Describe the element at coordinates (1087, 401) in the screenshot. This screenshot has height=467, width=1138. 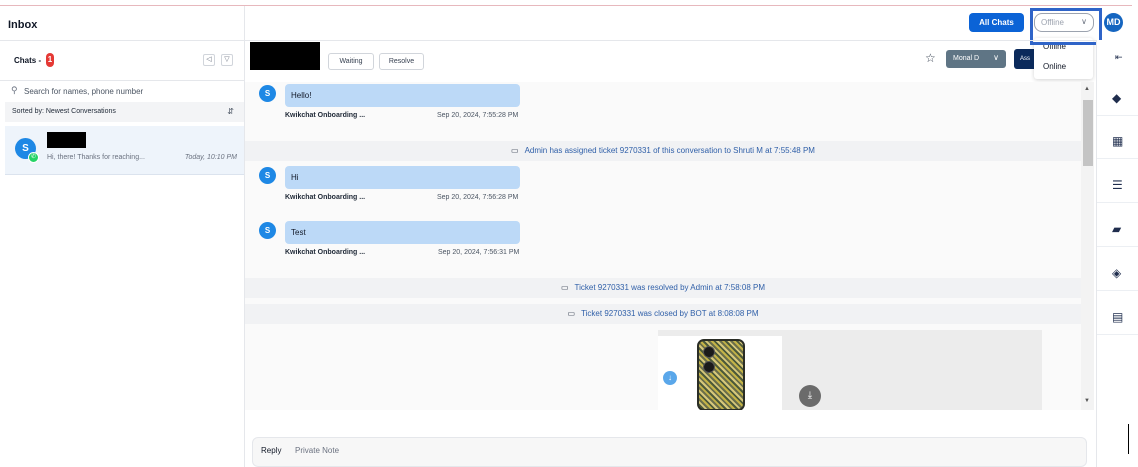
I see `scroll-down-icon: ▼` at that location.